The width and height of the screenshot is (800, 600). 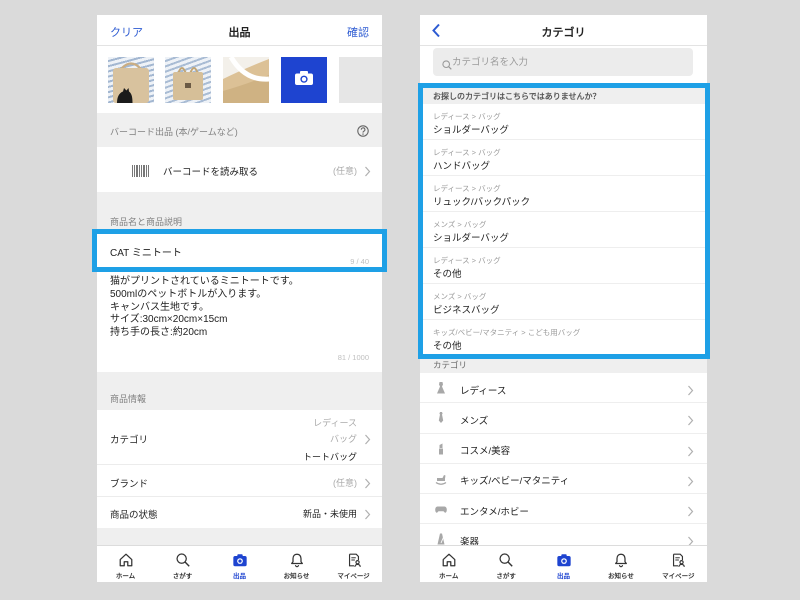 I want to click on condition-label: 商品の状態, so click(x=134, y=515).